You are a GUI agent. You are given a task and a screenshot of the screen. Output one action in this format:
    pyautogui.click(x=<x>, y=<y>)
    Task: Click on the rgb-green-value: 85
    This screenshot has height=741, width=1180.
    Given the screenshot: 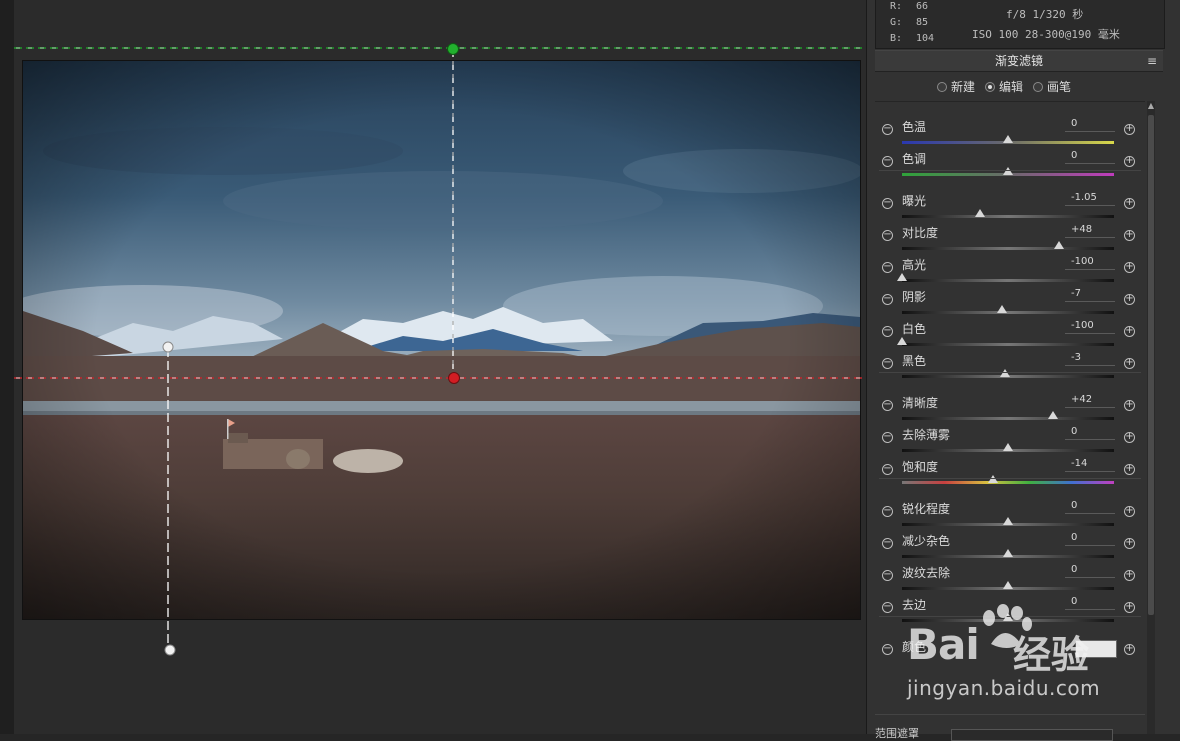 What is the action you would take?
    pyautogui.click(x=922, y=22)
    